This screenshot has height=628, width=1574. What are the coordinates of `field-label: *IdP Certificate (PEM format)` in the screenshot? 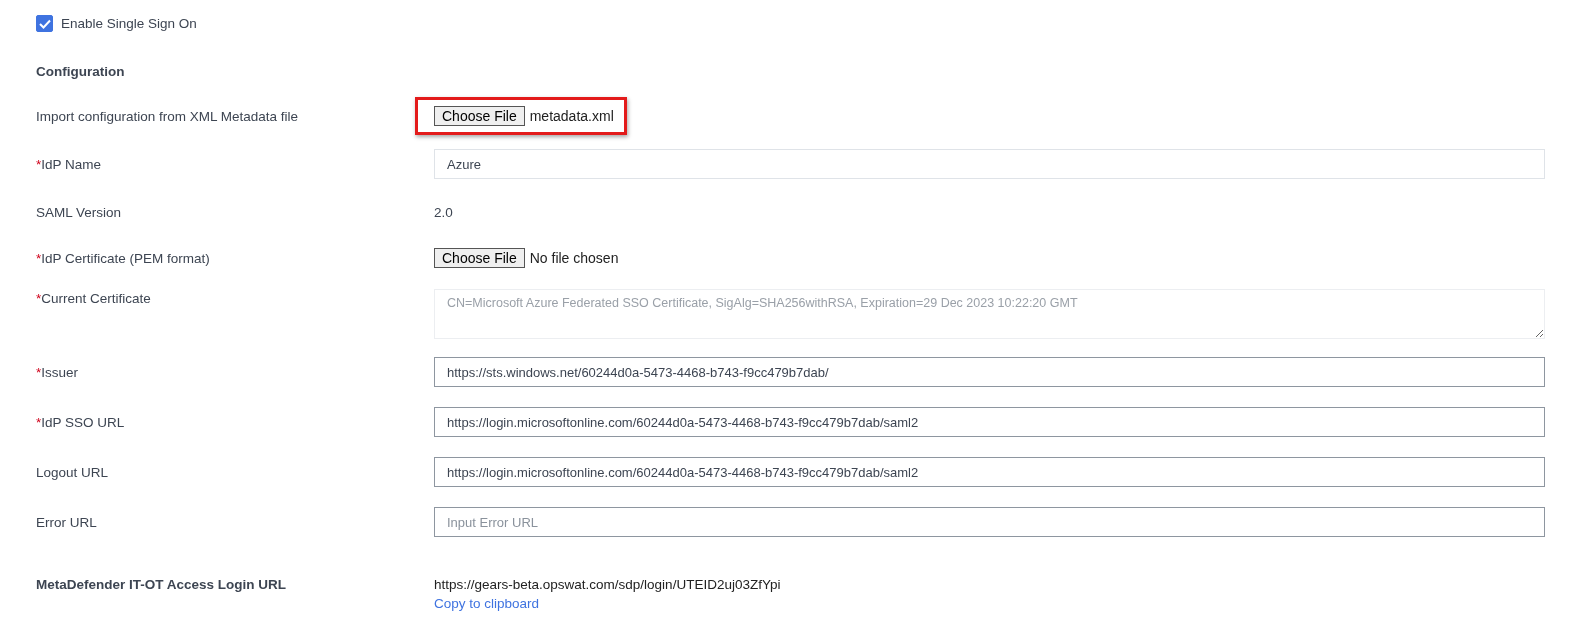 It's located at (123, 258).